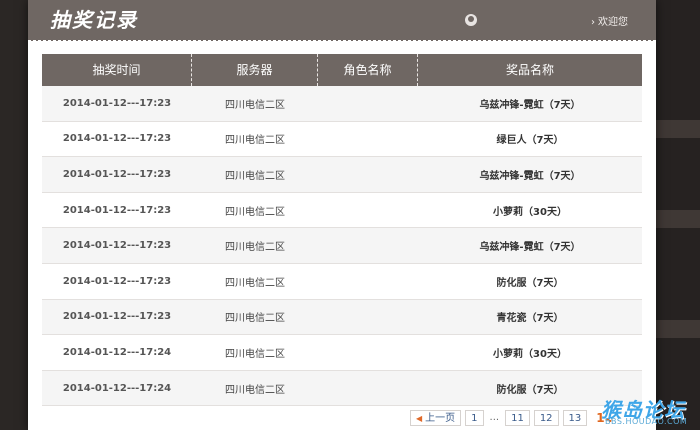 The width and height of the screenshot is (700, 430). What do you see at coordinates (342, 281) in the screenshot?
I see `table-row: 2014-01-12---17:23 四川电信二区 防化服（7天）` at bounding box center [342, 281].